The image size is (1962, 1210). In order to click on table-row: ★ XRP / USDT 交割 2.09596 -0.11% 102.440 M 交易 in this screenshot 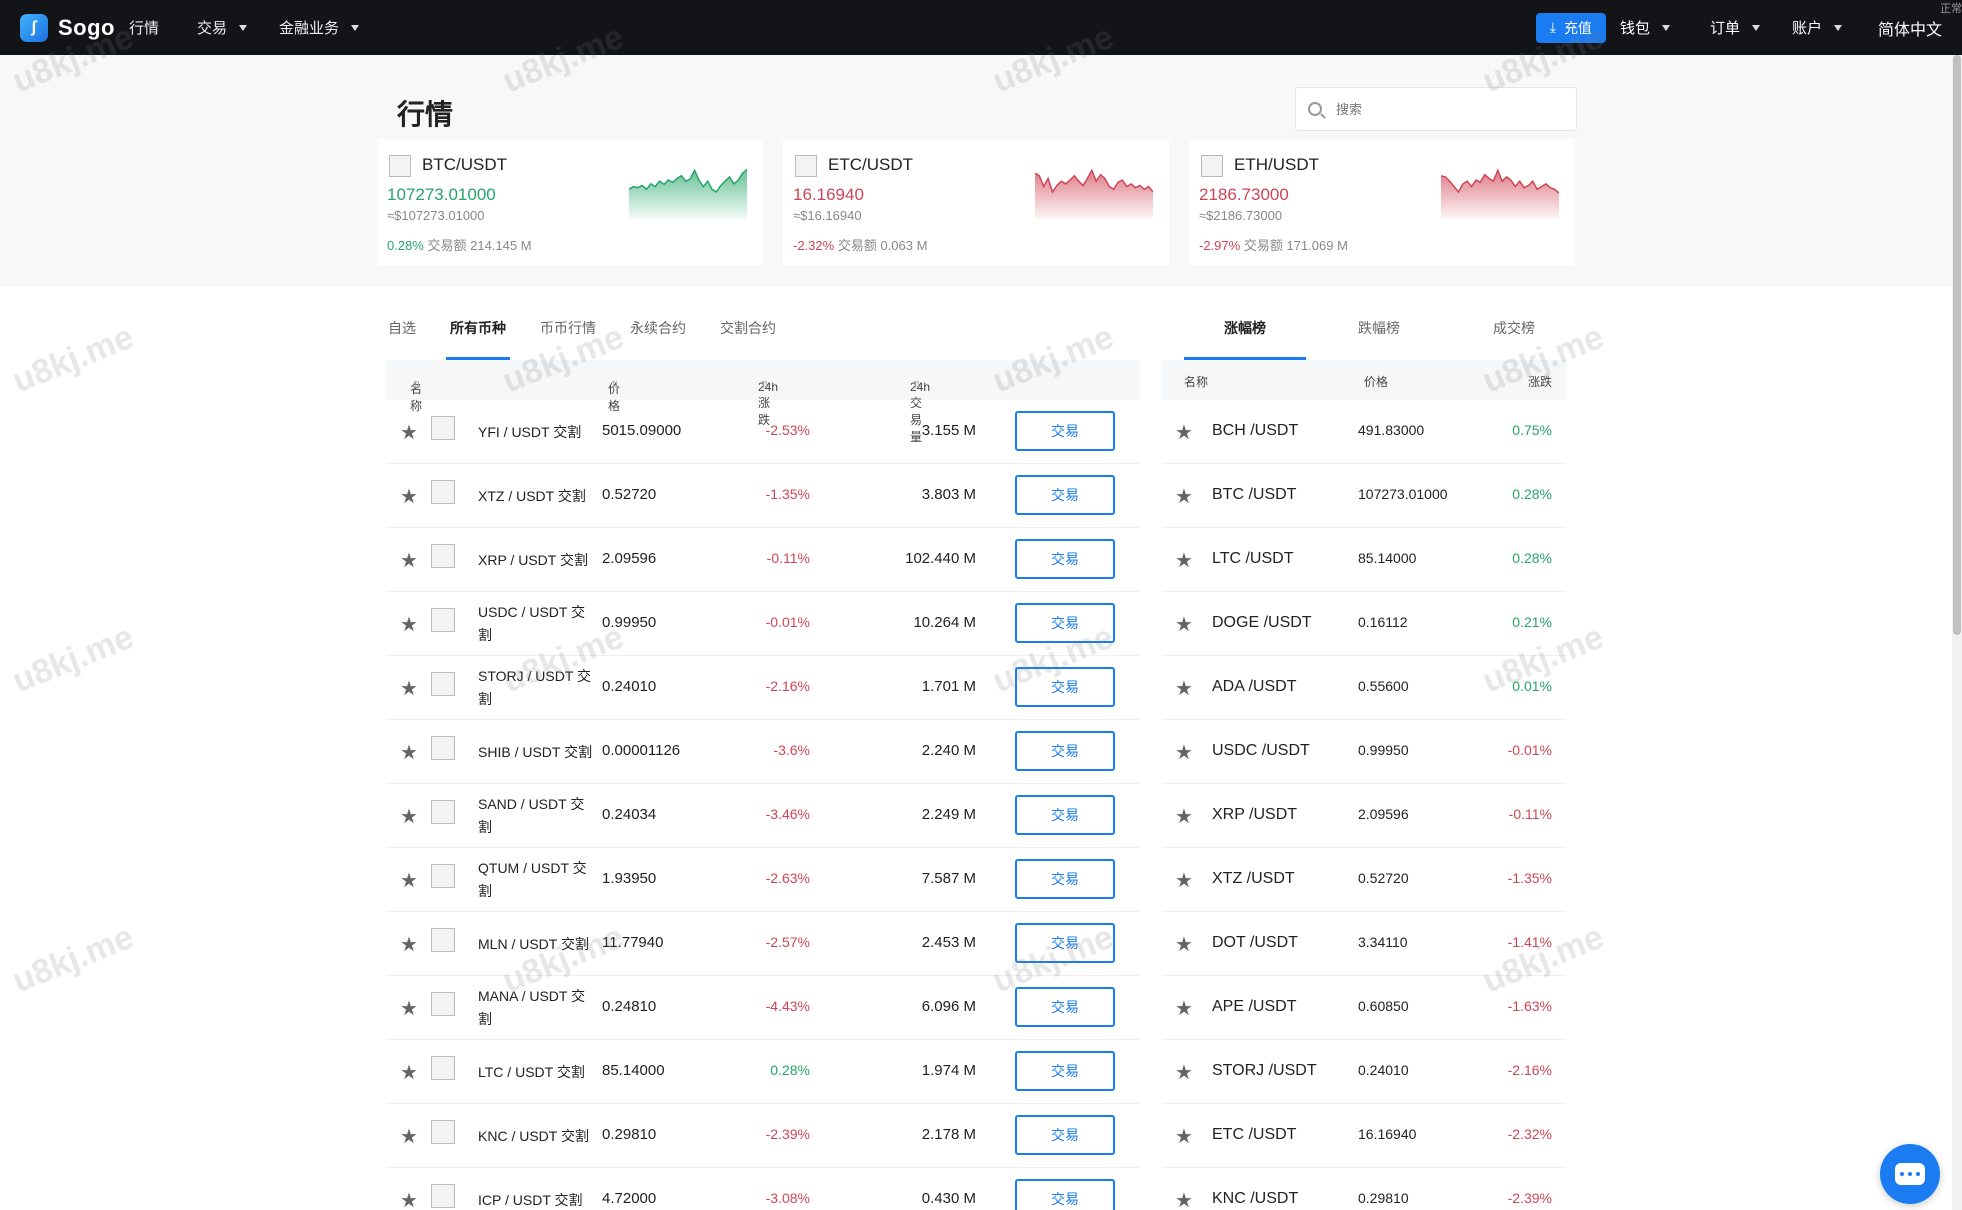, I will do `click(763, 560)`.